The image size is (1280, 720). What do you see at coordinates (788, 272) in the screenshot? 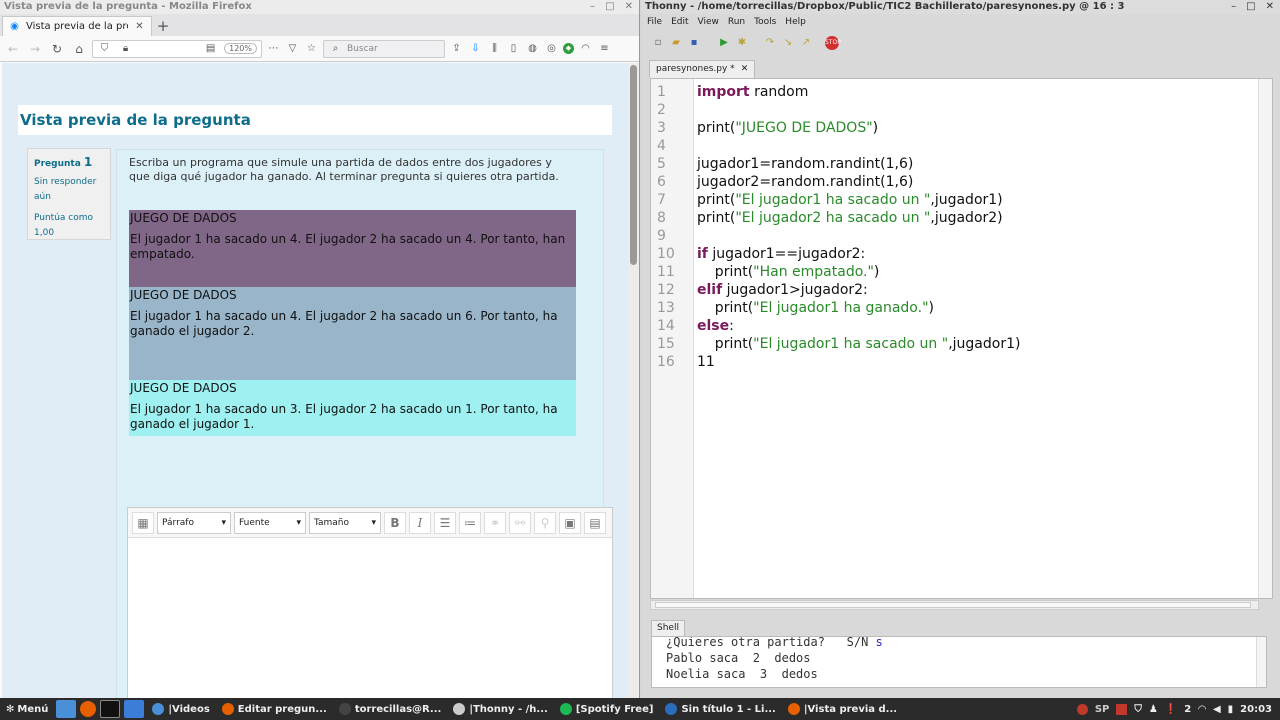
I see `code-line: print("Han empatado.")` at bounding box center [788, 272].